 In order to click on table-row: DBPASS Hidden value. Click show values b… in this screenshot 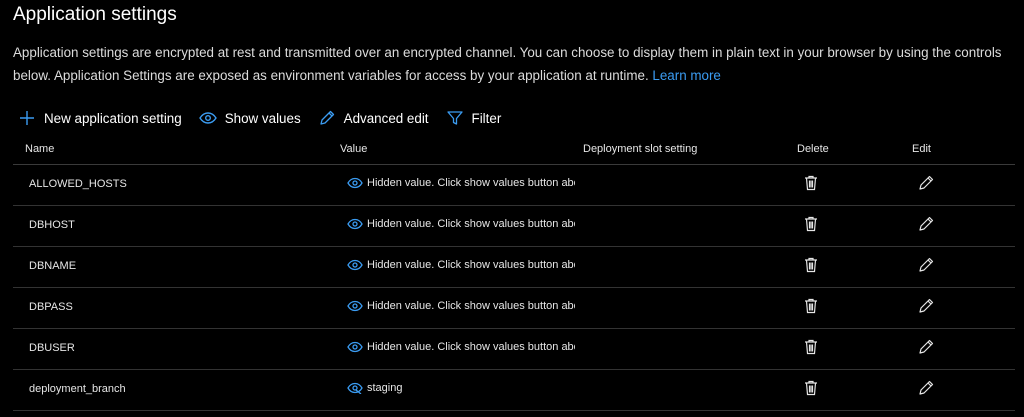, I will do `click(514, 308)`.